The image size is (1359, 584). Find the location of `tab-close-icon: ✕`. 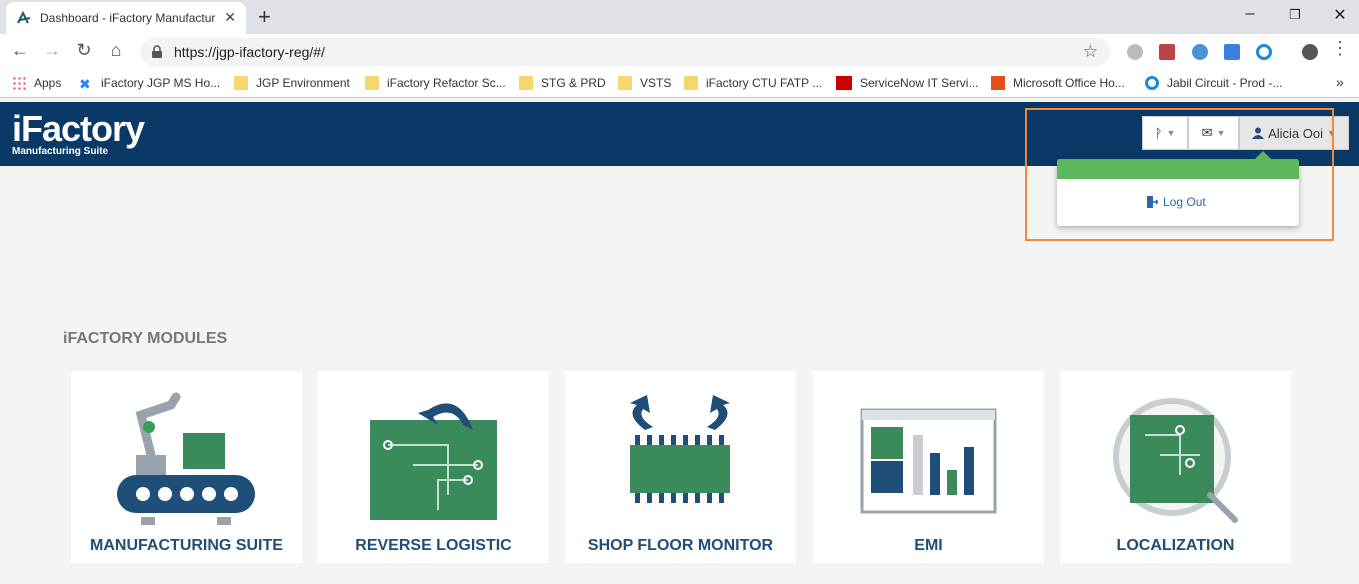

tab-close-icon: ✕ is located at coordinates (230, 17).